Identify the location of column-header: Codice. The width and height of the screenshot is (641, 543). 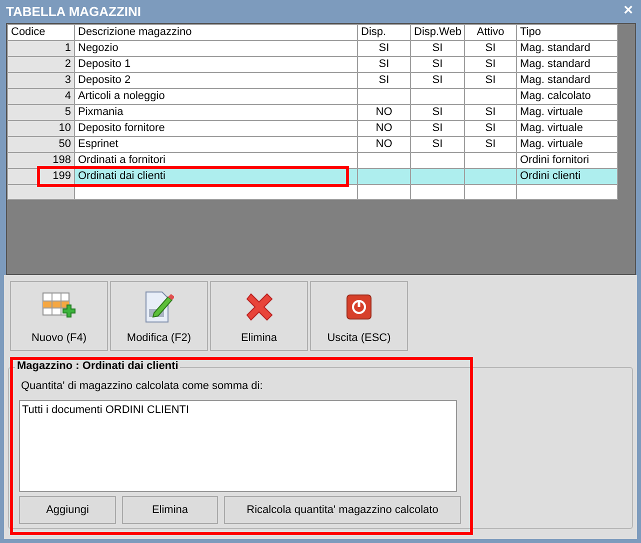
(41, 32).